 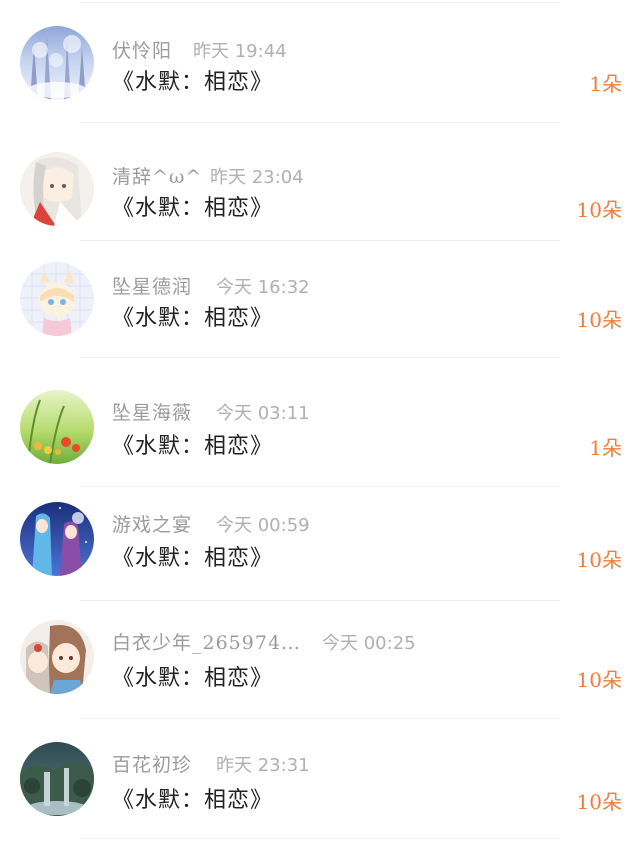 I want to click on gift-record-row: 白衣少年_265974… 今天 00:25 《水默：相恋》 10朵, so click(x=320, y=657).